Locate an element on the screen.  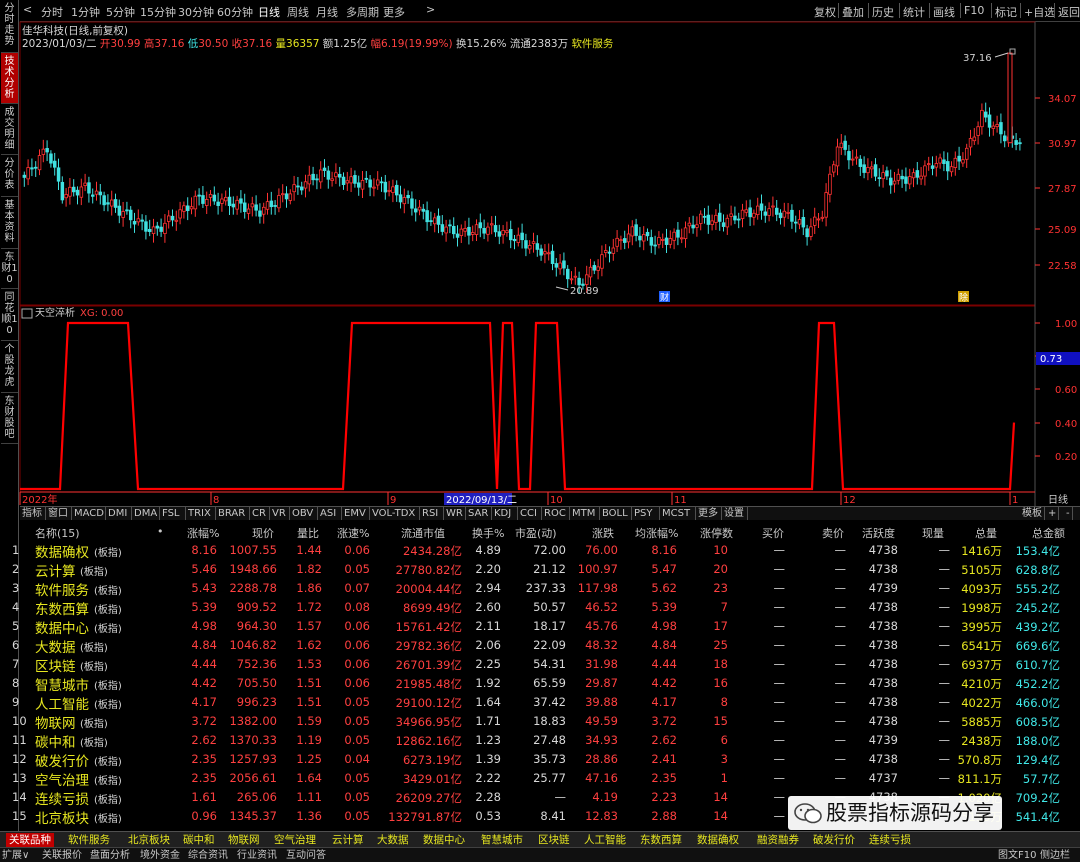
status-right-item-2: 侧边栏 is located at coordinates (1055, 855).